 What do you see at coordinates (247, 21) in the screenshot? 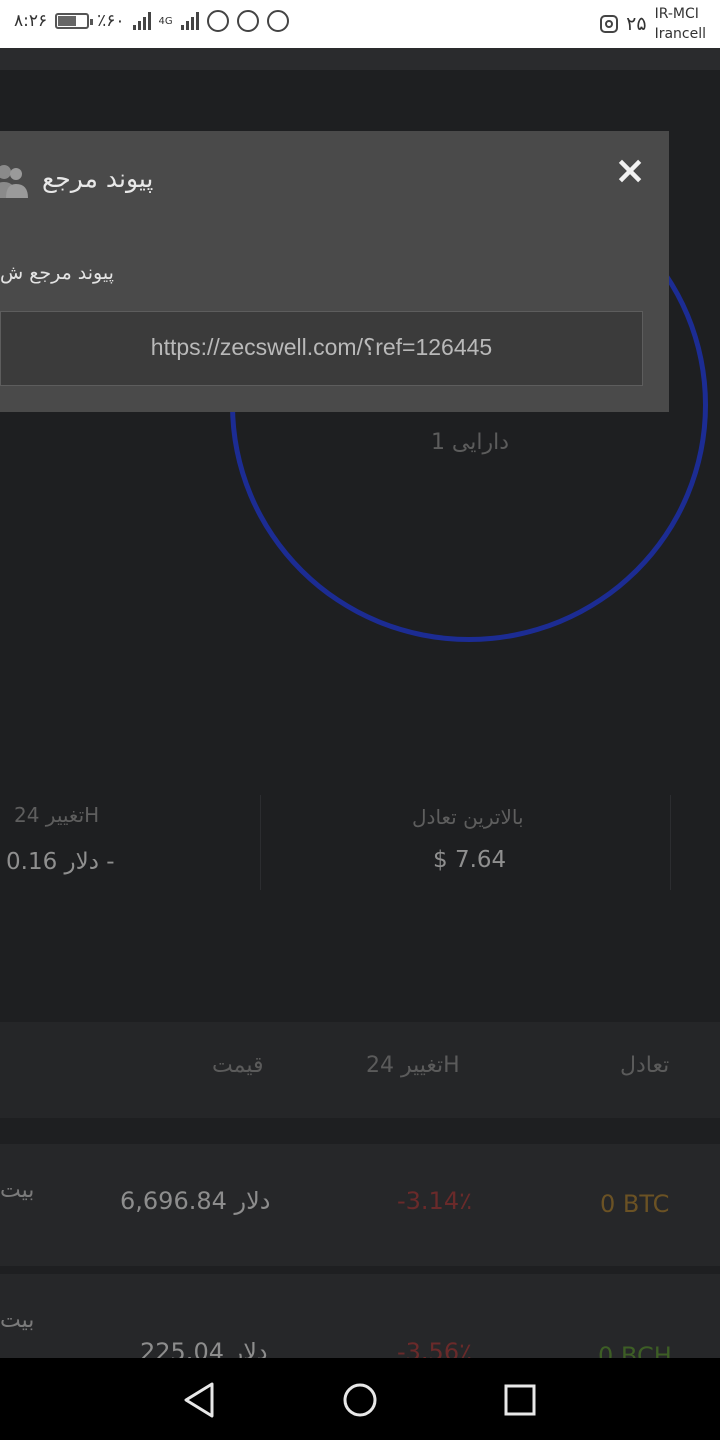
I see `alarm-icon` at bounding box center [247, 21].